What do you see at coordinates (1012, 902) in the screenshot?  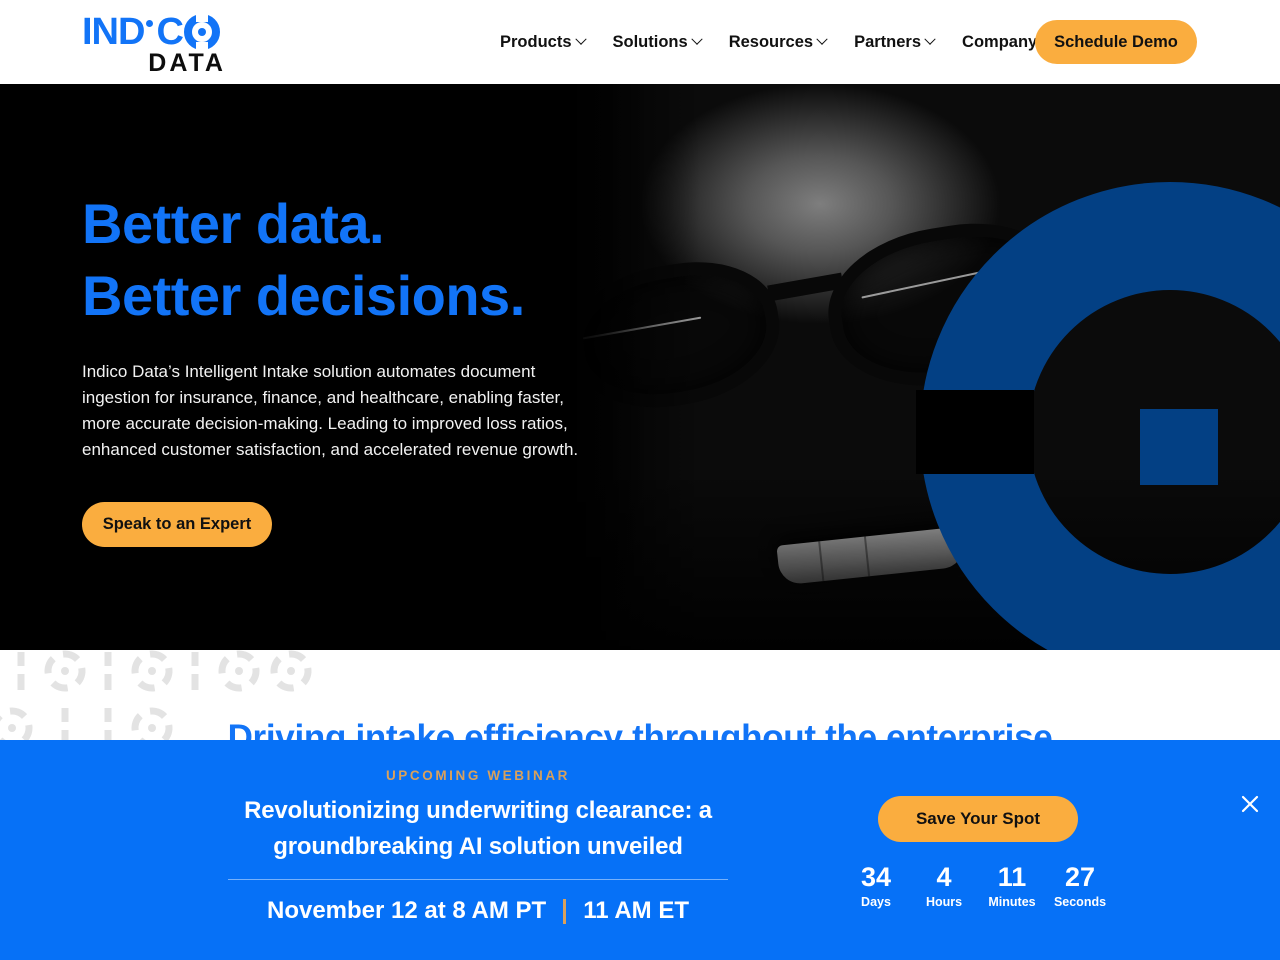 I see `countdown-label: Minutes` at bounding box center [1012, 902].